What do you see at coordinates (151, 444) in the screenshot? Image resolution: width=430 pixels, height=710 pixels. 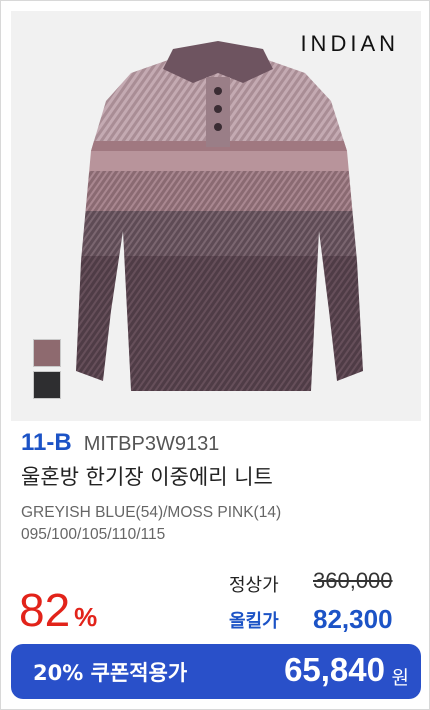 I see `product-sku: MITBP3W9131` at bounding box center [151, 444].